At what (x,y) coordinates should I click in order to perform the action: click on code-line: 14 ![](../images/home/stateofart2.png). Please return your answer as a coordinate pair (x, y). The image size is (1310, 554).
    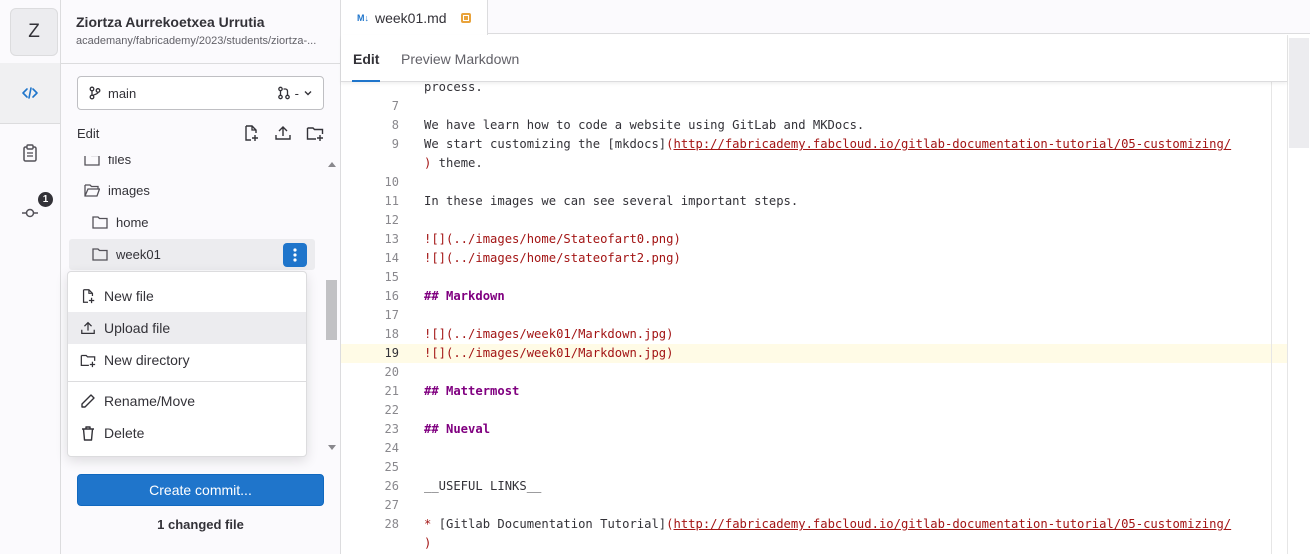
    Looking at the image, I should click on (814, 258).